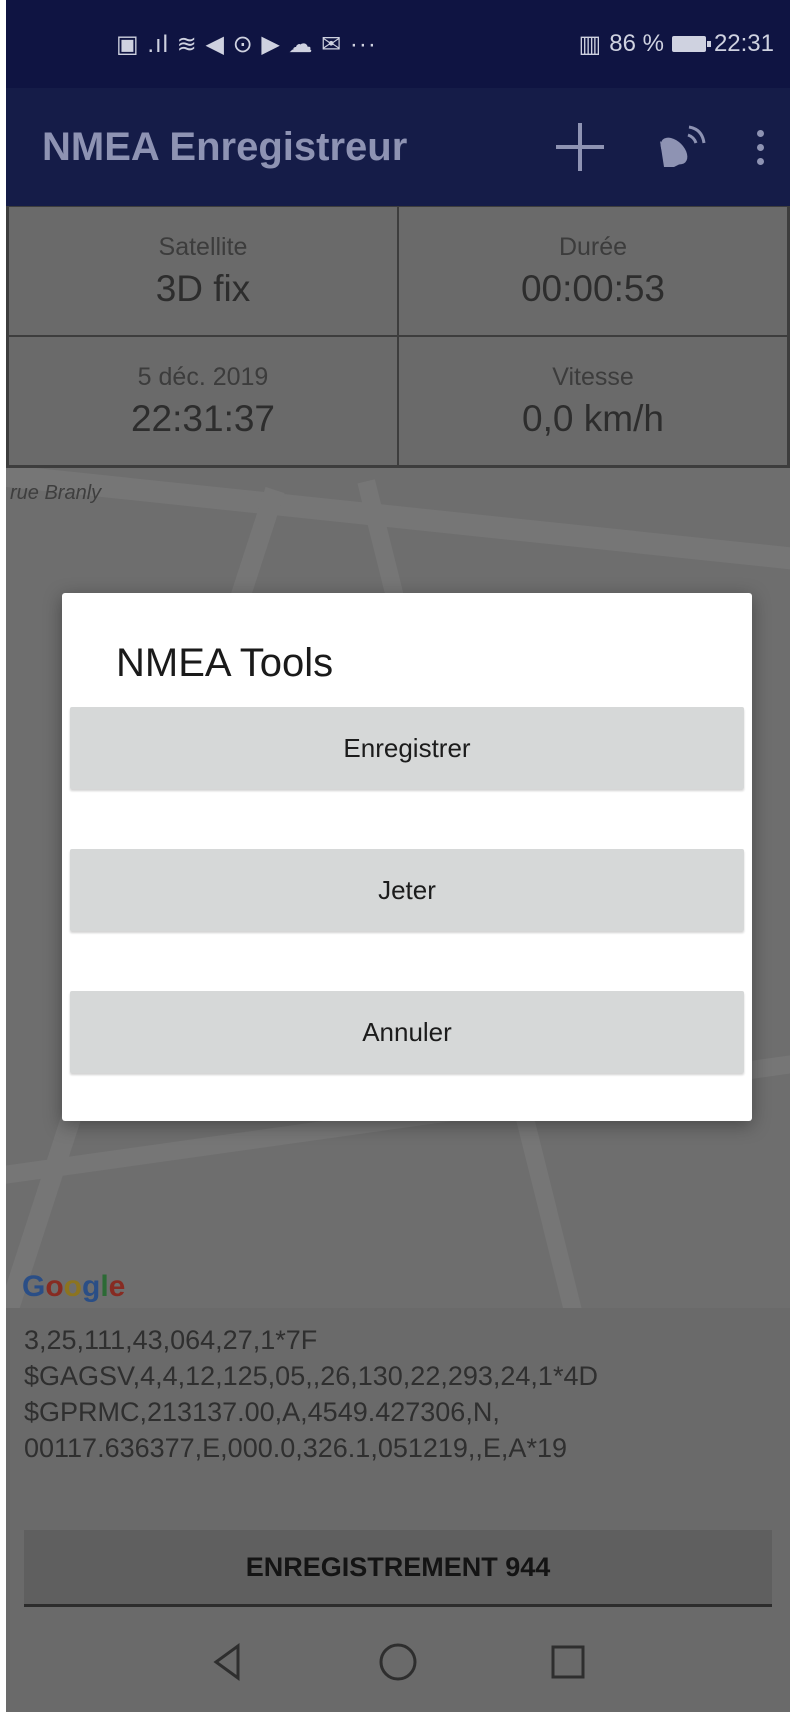  I want to click on satellite-dish-icon, so click(680, 147).